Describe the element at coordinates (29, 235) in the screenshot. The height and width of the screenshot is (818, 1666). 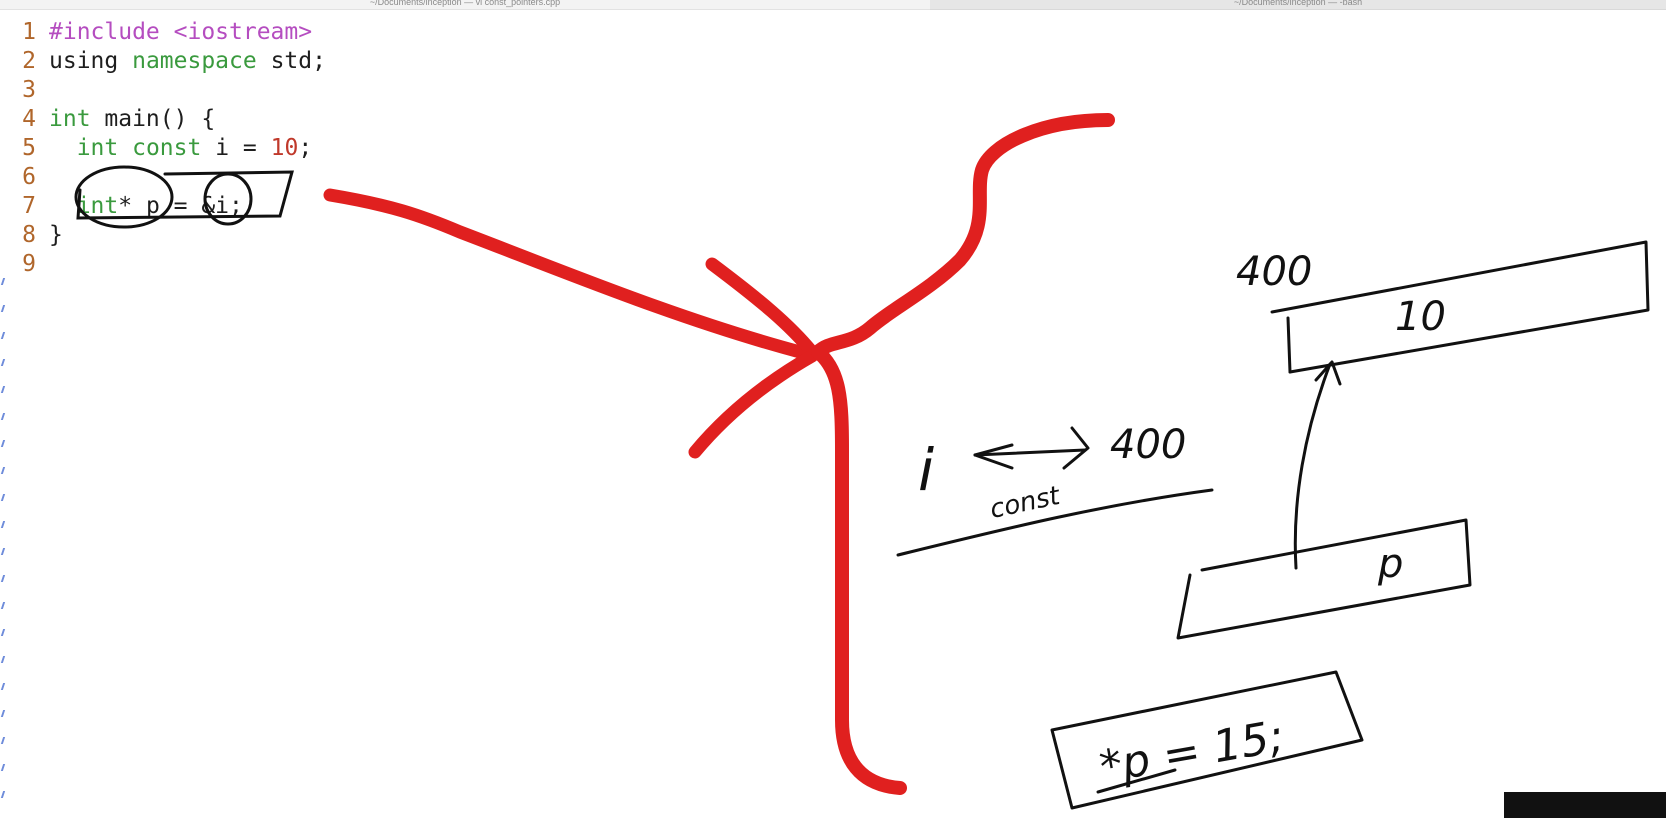
I see `line-number: 8` at that location.